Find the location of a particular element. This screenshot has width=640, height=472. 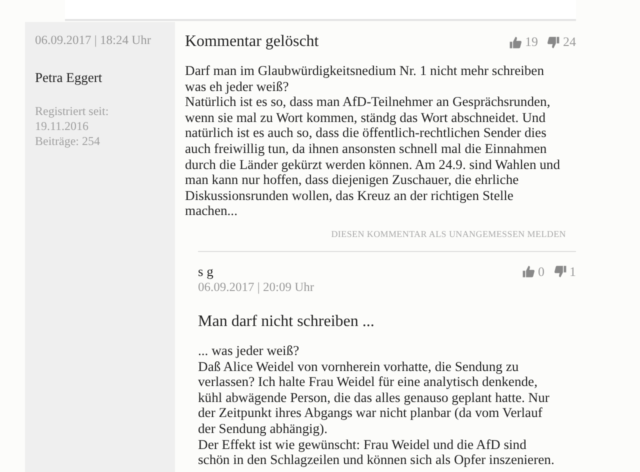

post-count: Beiträge: 254 is located at coordinates (68, 141).